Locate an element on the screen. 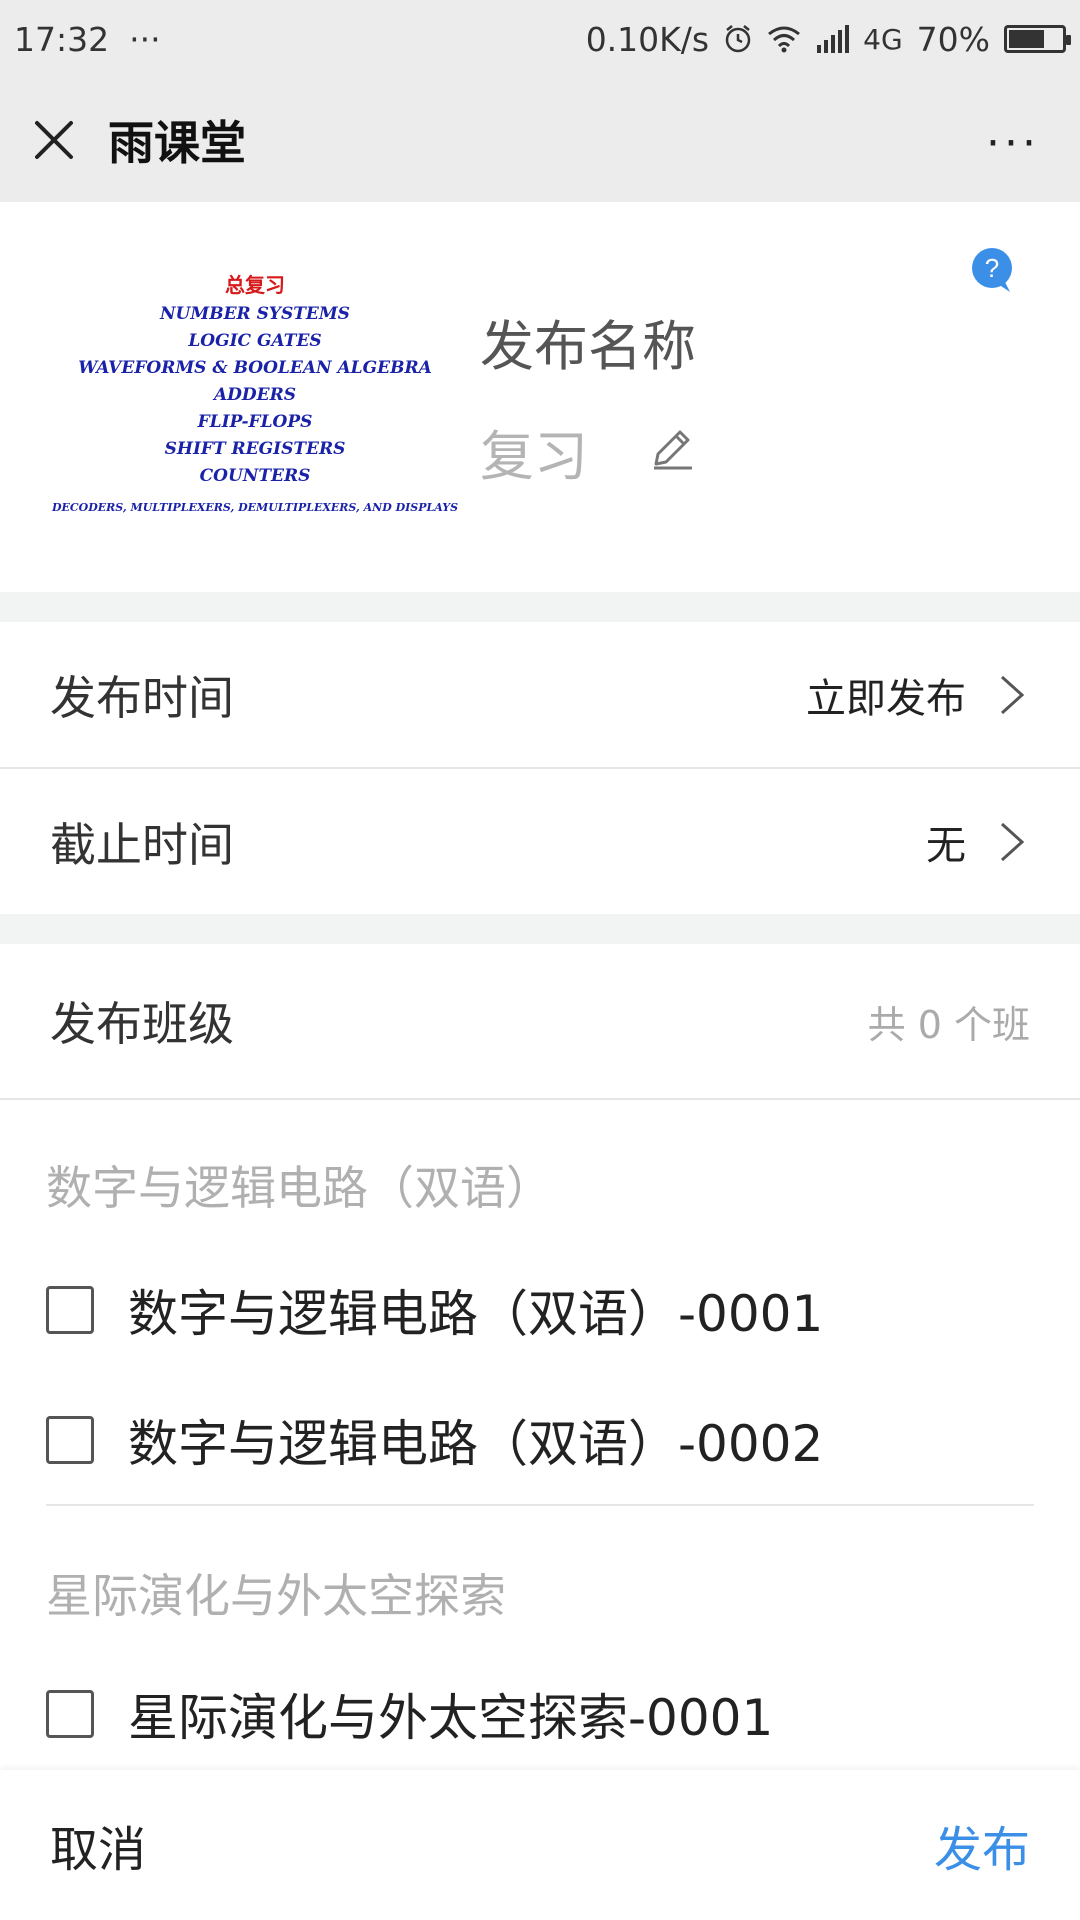 The height and width of the screenshot is (1920, 1080). class-option: 星际演化与外太空探索-0001 is located at coordinates (409, 1714).